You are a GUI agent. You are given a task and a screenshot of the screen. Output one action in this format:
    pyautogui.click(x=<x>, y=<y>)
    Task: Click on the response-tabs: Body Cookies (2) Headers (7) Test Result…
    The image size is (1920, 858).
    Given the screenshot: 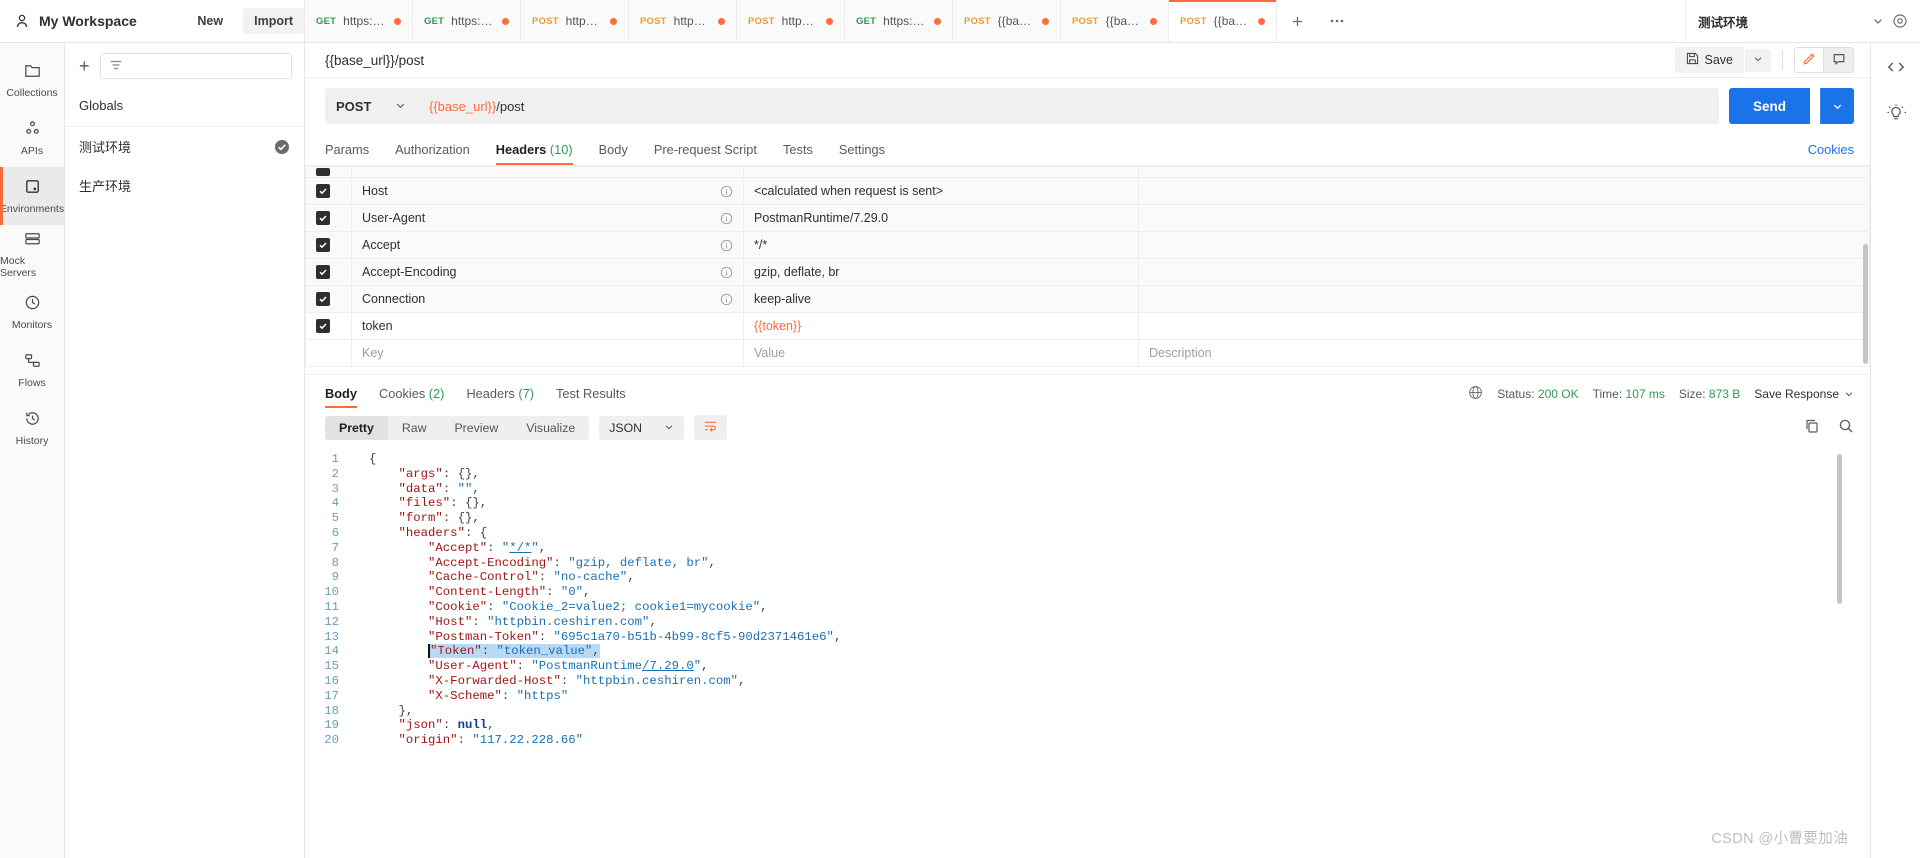 What is the action you would take?
    pyautogui.click(x=1087, y=392)
    